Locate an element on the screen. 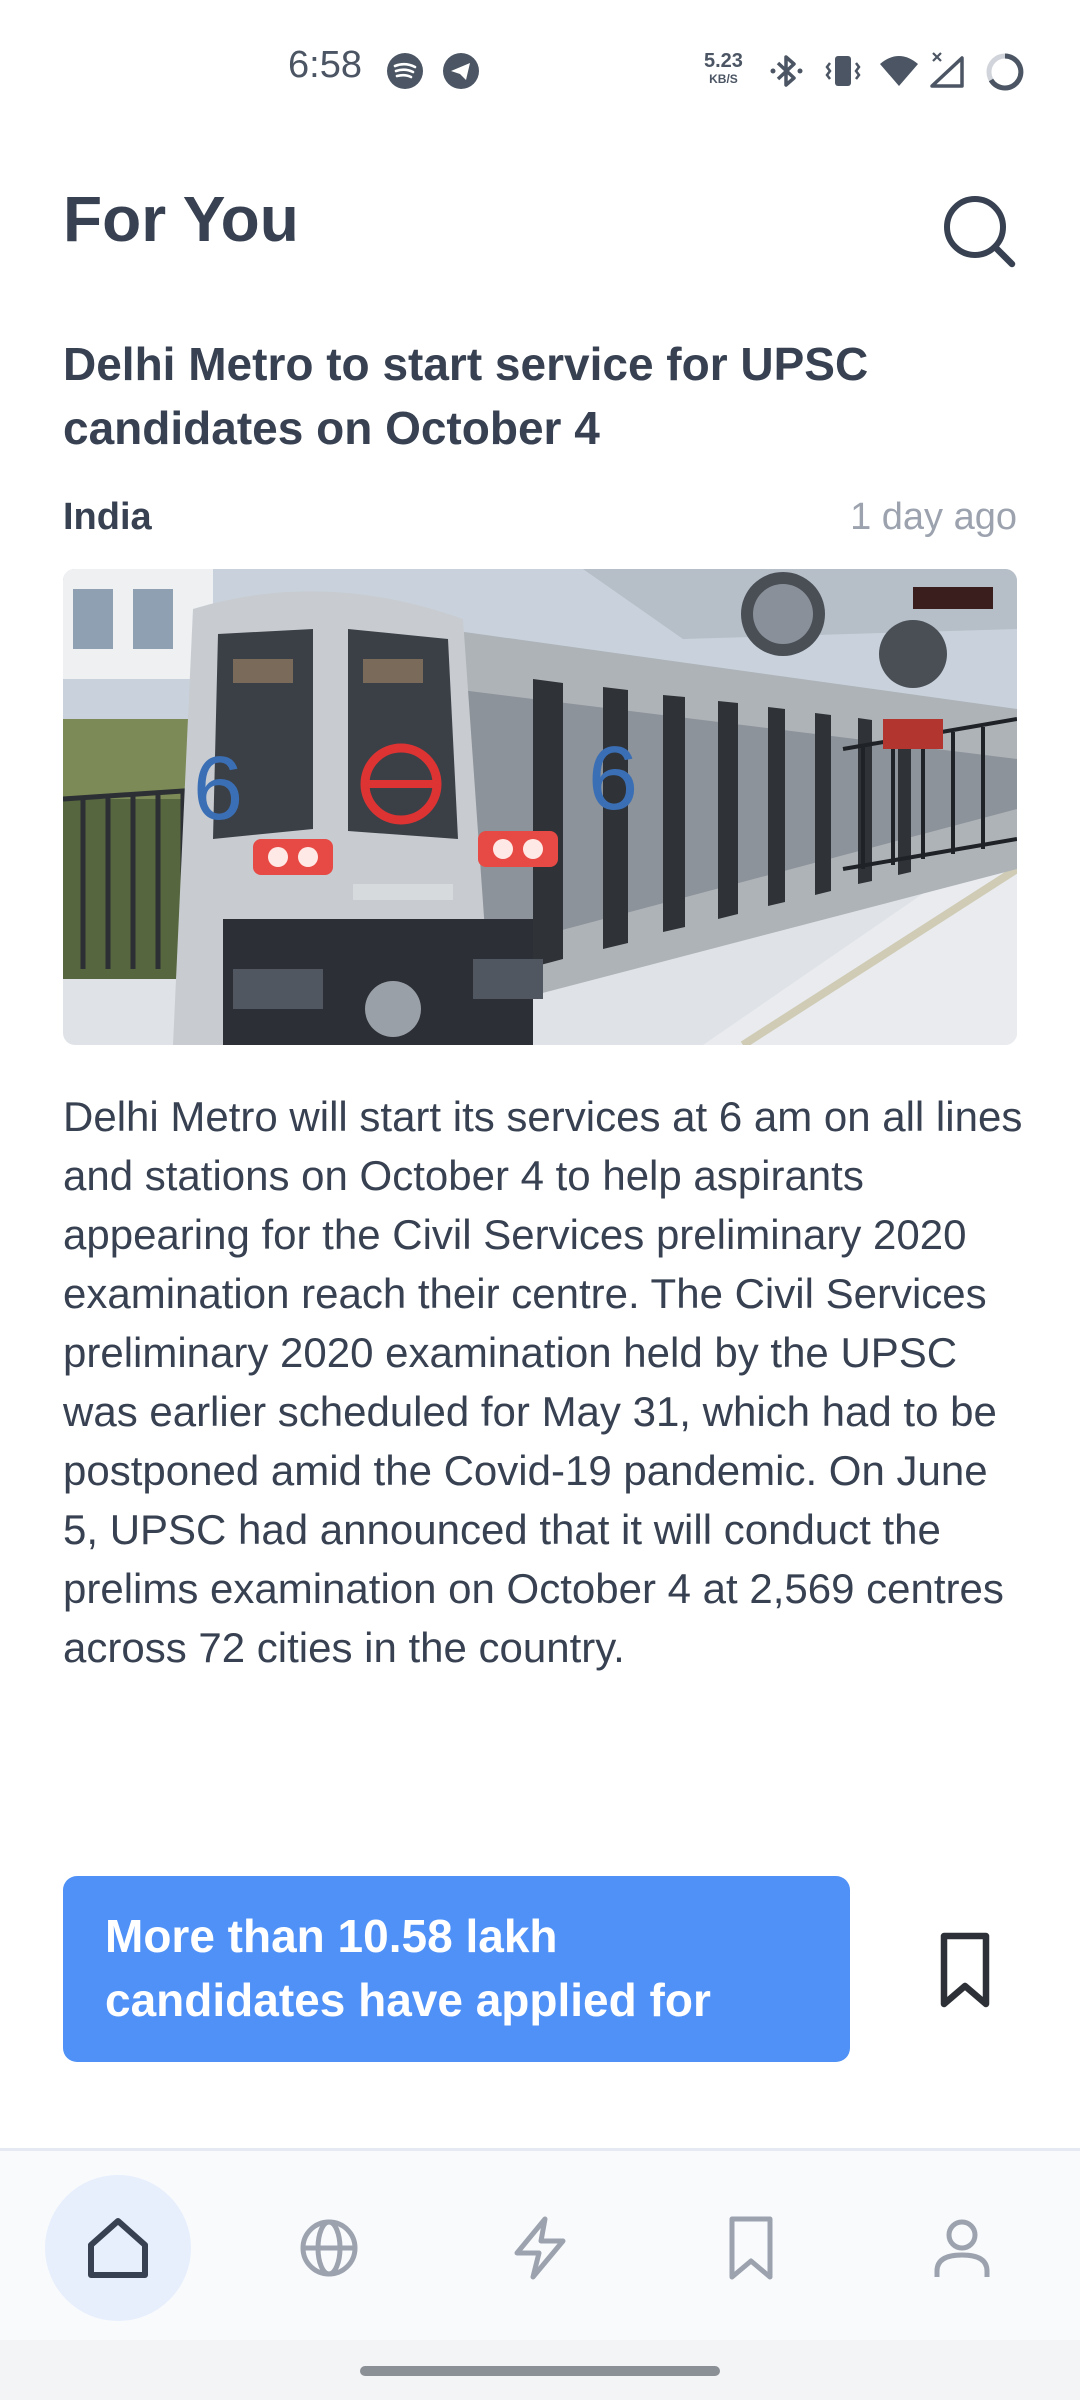 The image size is (1080, 2400). search-icon is located at coordinates (980, 232).